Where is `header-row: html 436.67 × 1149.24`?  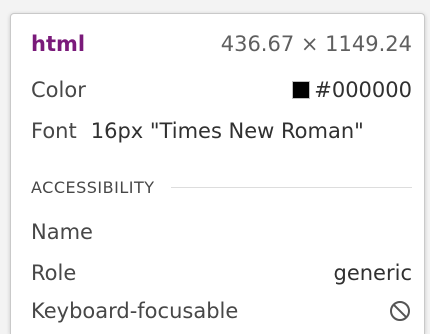 header-row: html 436.67 × 1149.24 is located at coordinates (221, 44).